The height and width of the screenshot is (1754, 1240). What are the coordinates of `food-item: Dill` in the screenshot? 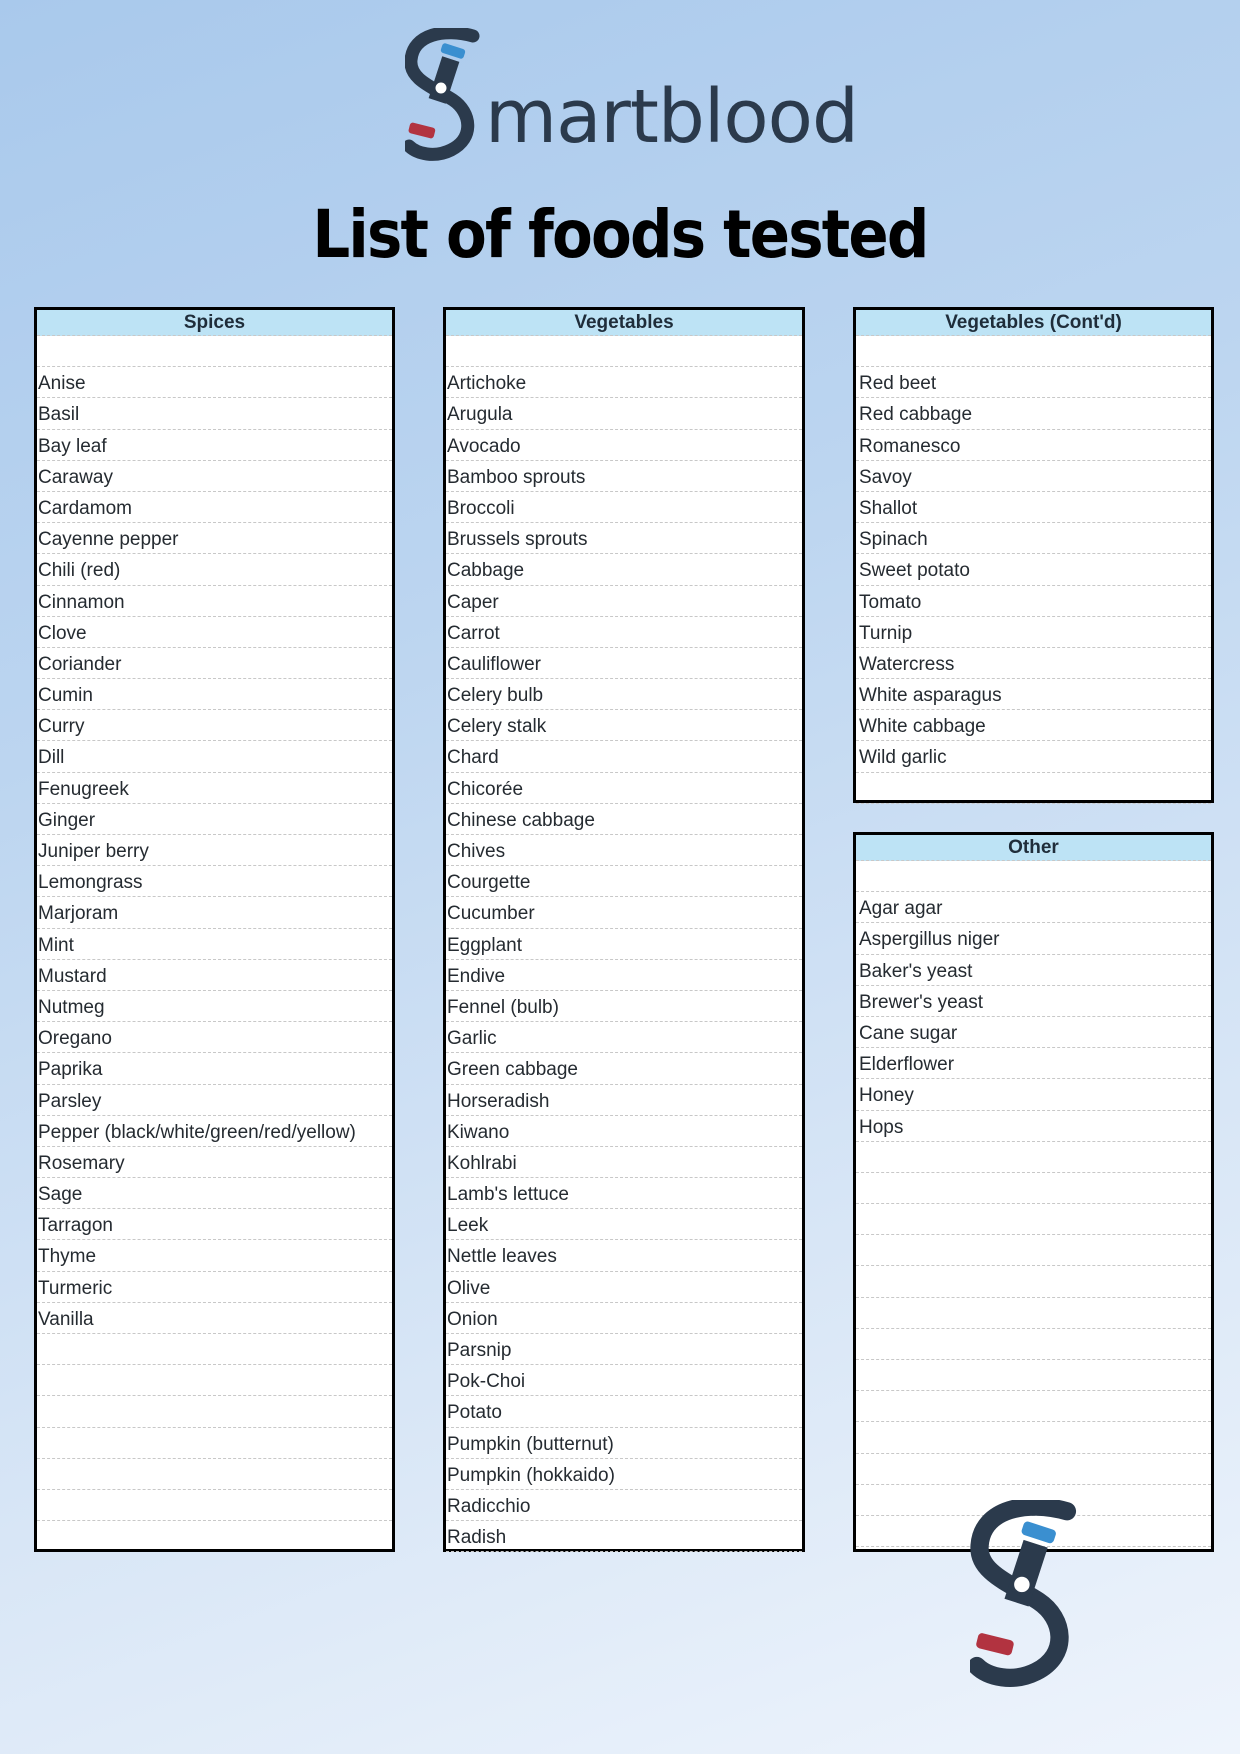 It's located at (214, 757).